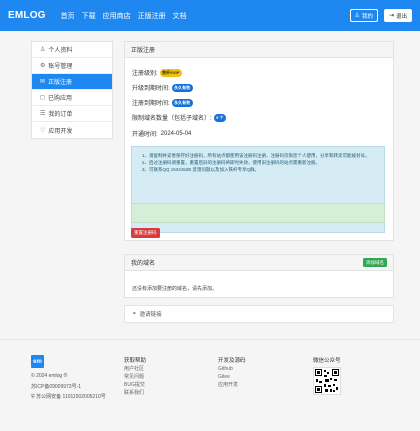 The width and height of the screenshot is (420, 431). I want to click on sidebar-item-label: 已购应用, so click(59, 99).